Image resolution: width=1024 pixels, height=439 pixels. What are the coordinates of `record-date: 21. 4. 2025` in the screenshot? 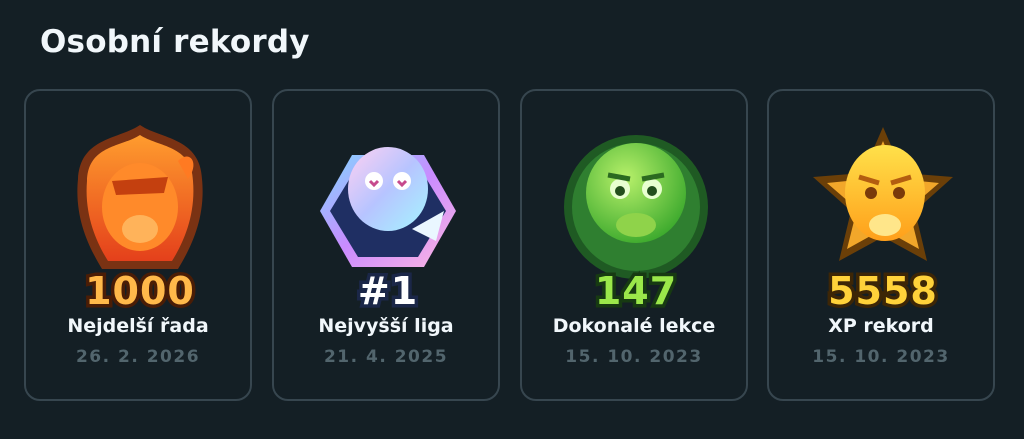 It's located at (386, 357).